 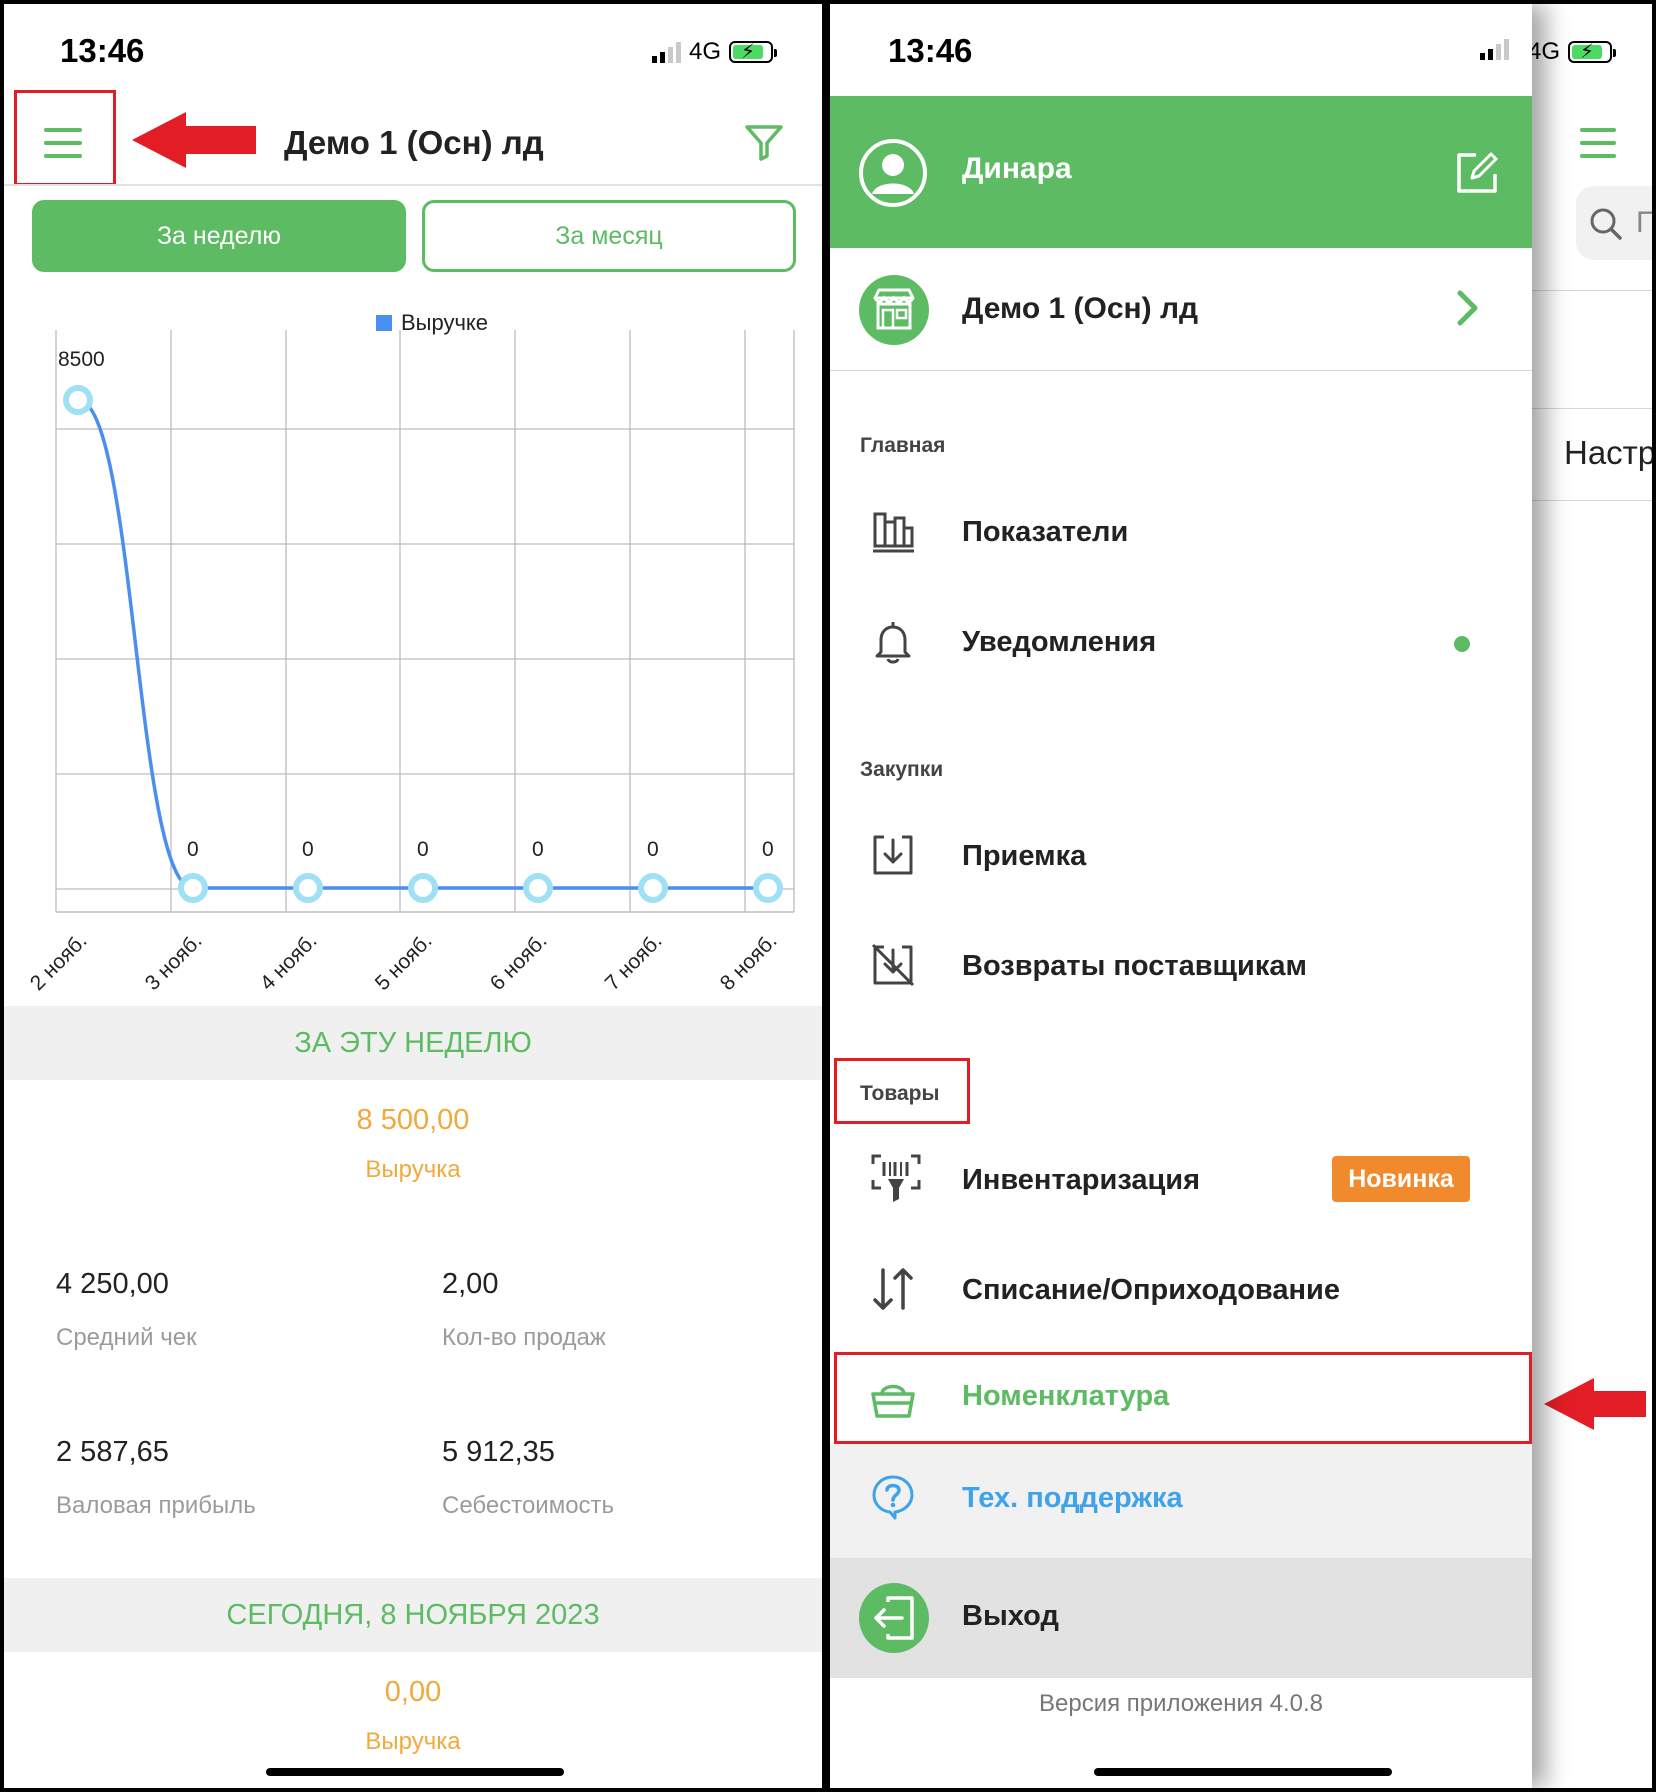 What do you see at coordinates (413, 1615) in the screenshot?
I see `today-heading: СЕГОДНЯ, 8 НОЯБРЯ 2023` at bounding box center [413, 1615].